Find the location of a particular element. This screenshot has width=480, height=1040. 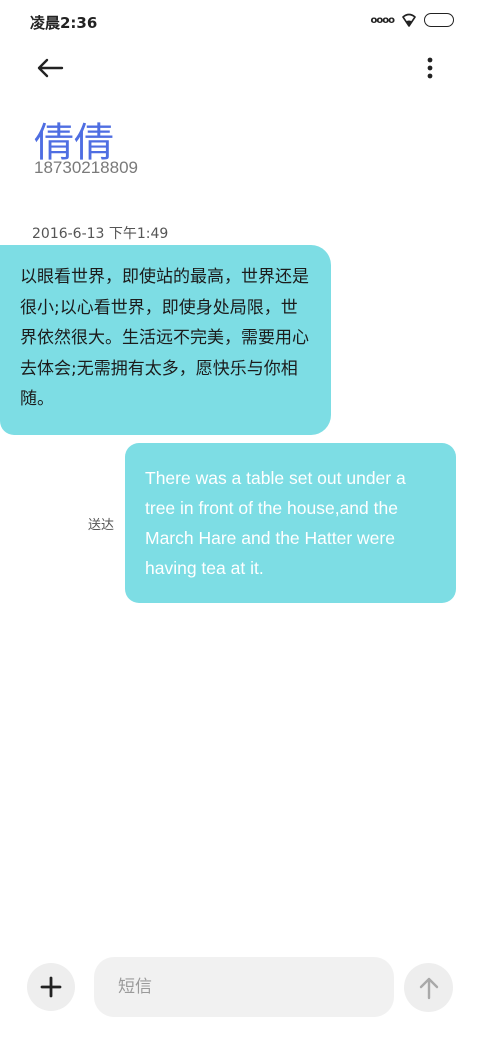

arrow-up-icon is located at coordinates (428, 988).